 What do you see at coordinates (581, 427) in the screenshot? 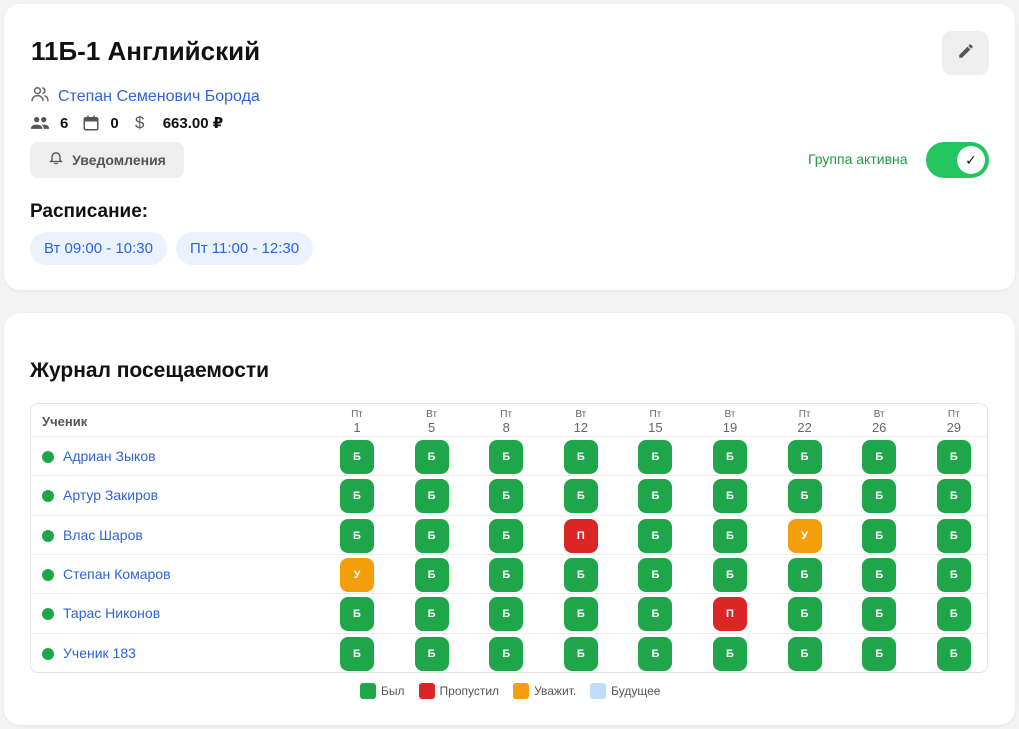
I see `date-day: 12` at bounding box center [581, 427].